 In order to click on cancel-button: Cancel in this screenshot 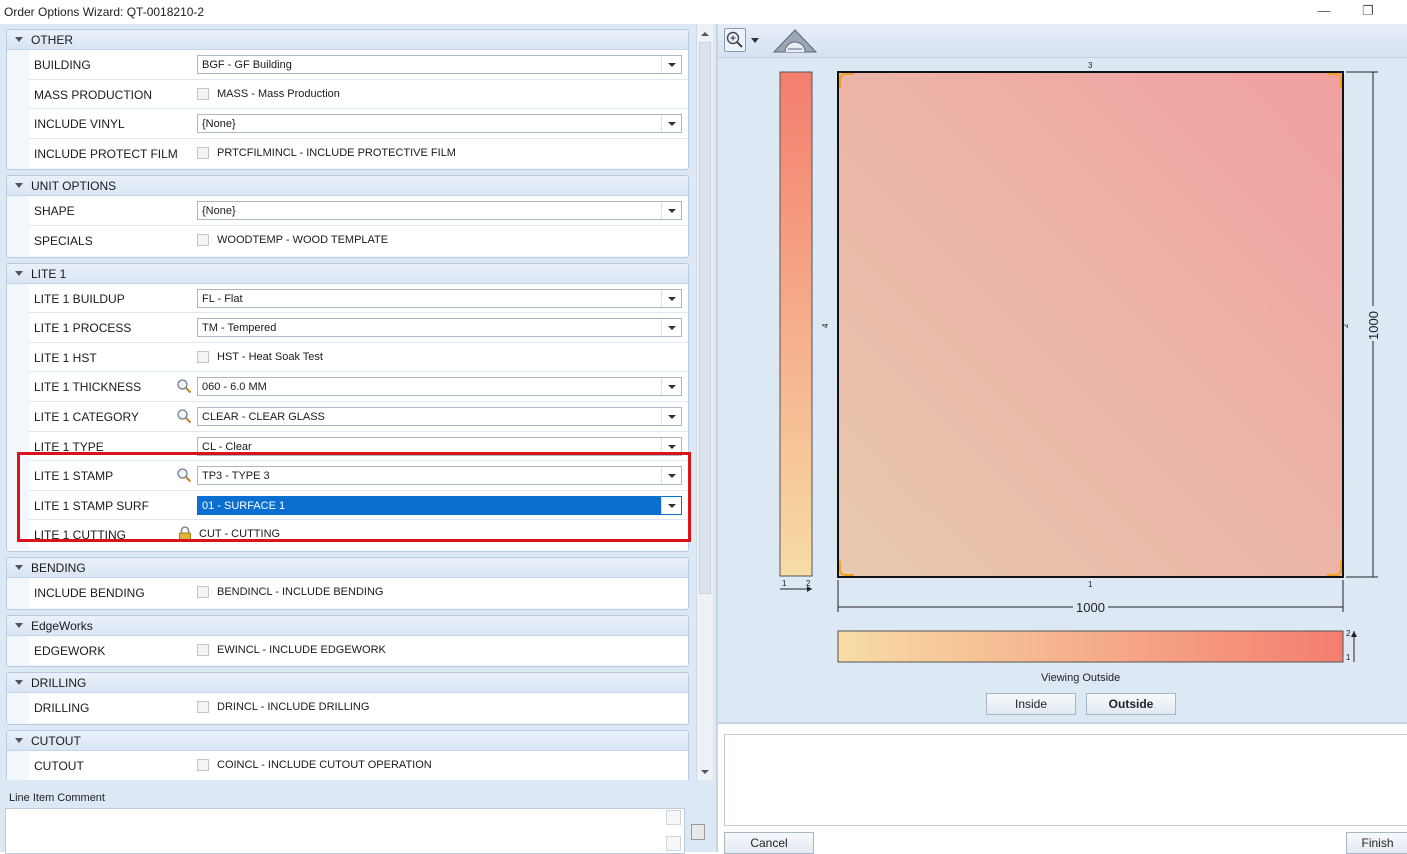, I will do `click(769, 843)`.